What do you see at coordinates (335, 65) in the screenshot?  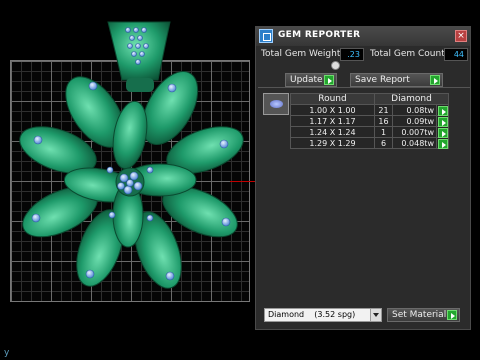 I see `slider-handle` at bounding box center [335, 65].